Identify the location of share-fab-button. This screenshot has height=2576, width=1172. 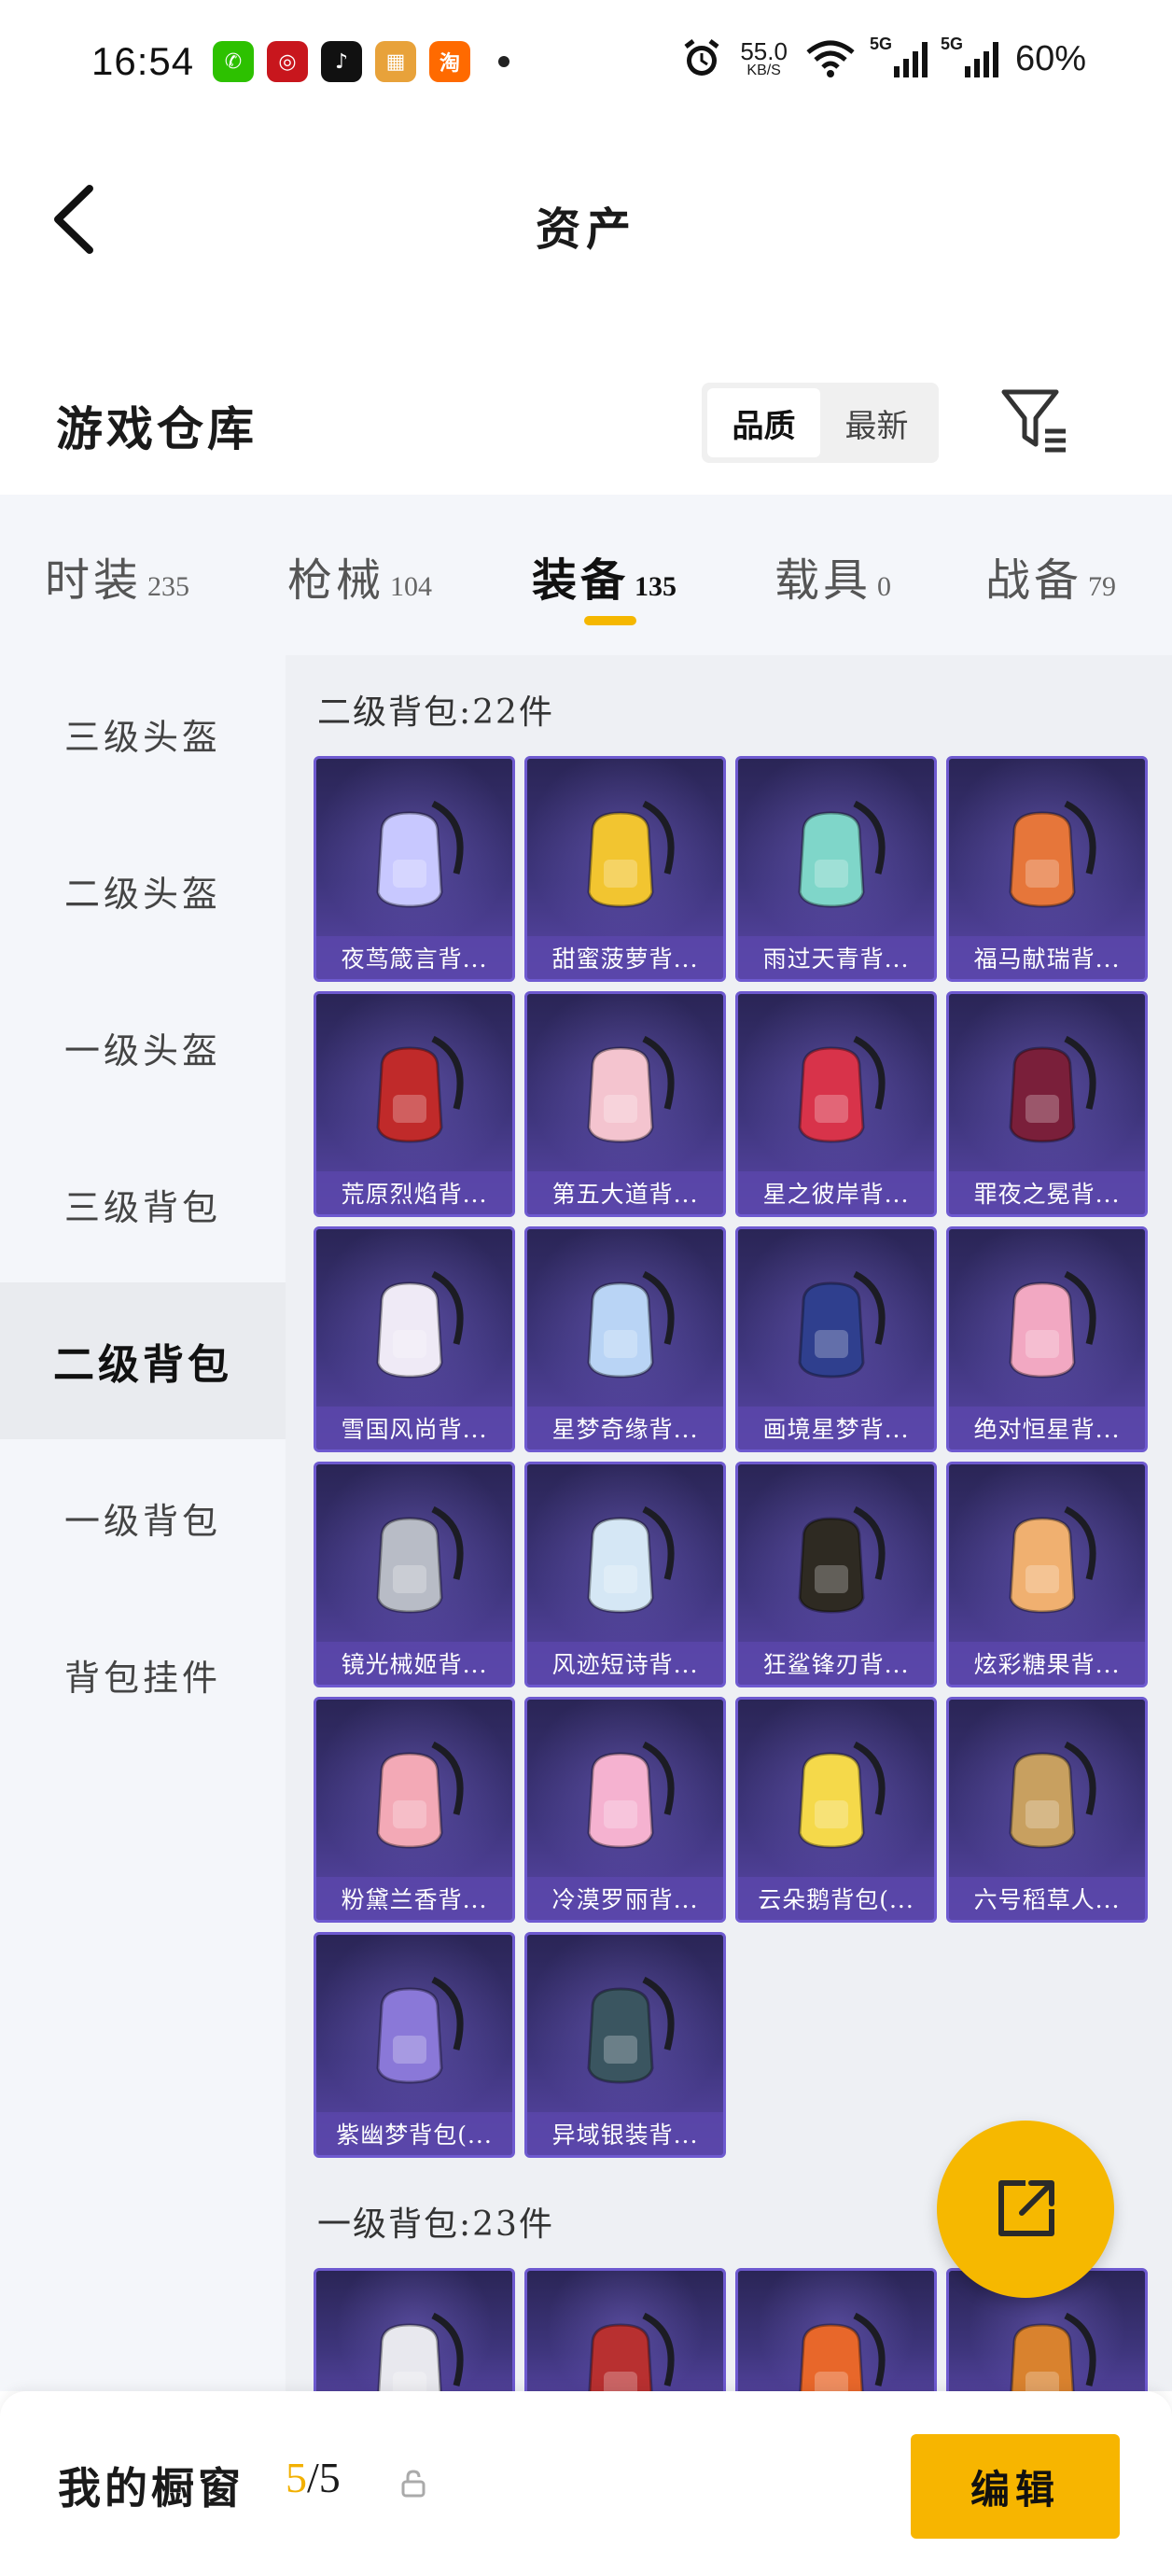
(1025, 2209).